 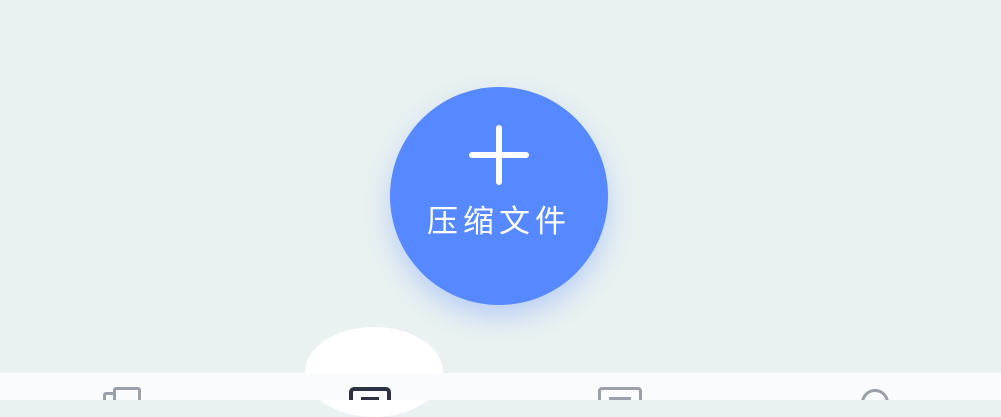 I want to click on plus-icon, so click(x=499, y=155).